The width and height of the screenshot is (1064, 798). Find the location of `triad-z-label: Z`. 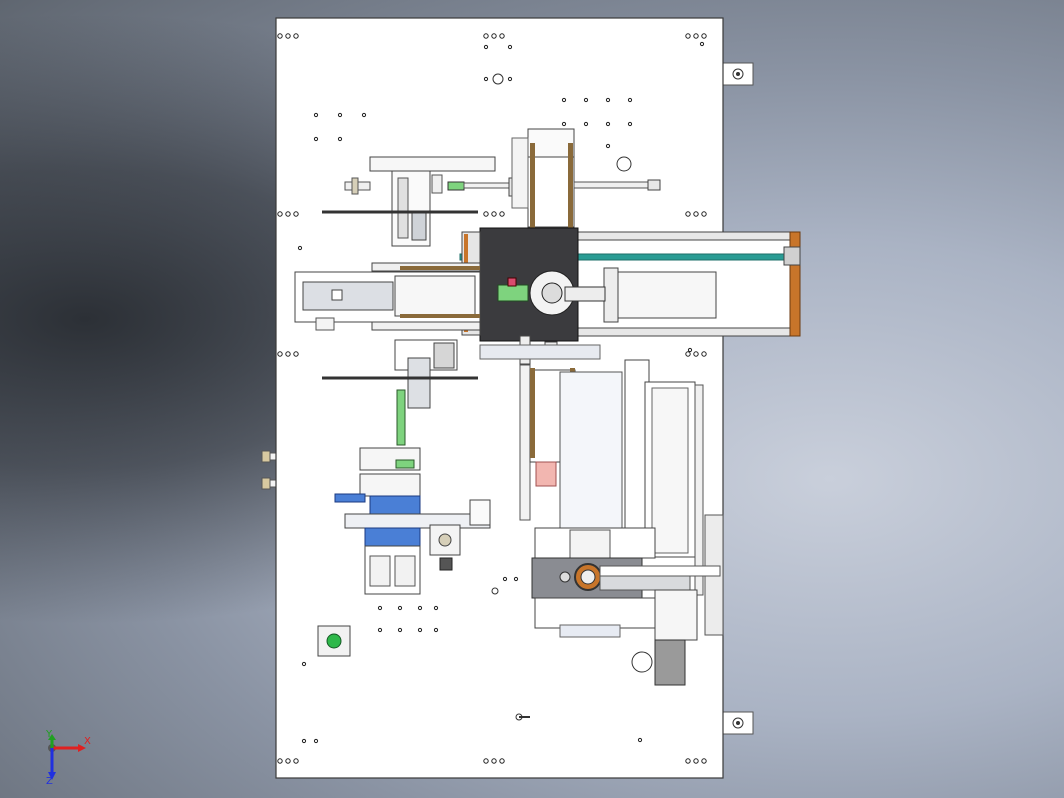

triad-z-label: Z is located at coordinates (49, 781).